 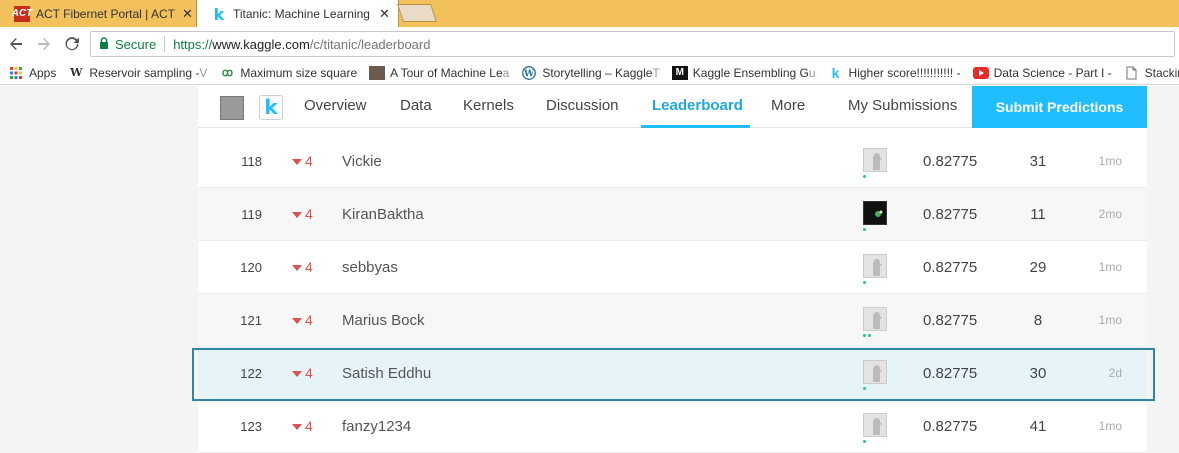 What do you see at coordinates (902, 105) in the screenshot?
I see `my-submissions-link: My Submissions` at bounding box center [902, 105].